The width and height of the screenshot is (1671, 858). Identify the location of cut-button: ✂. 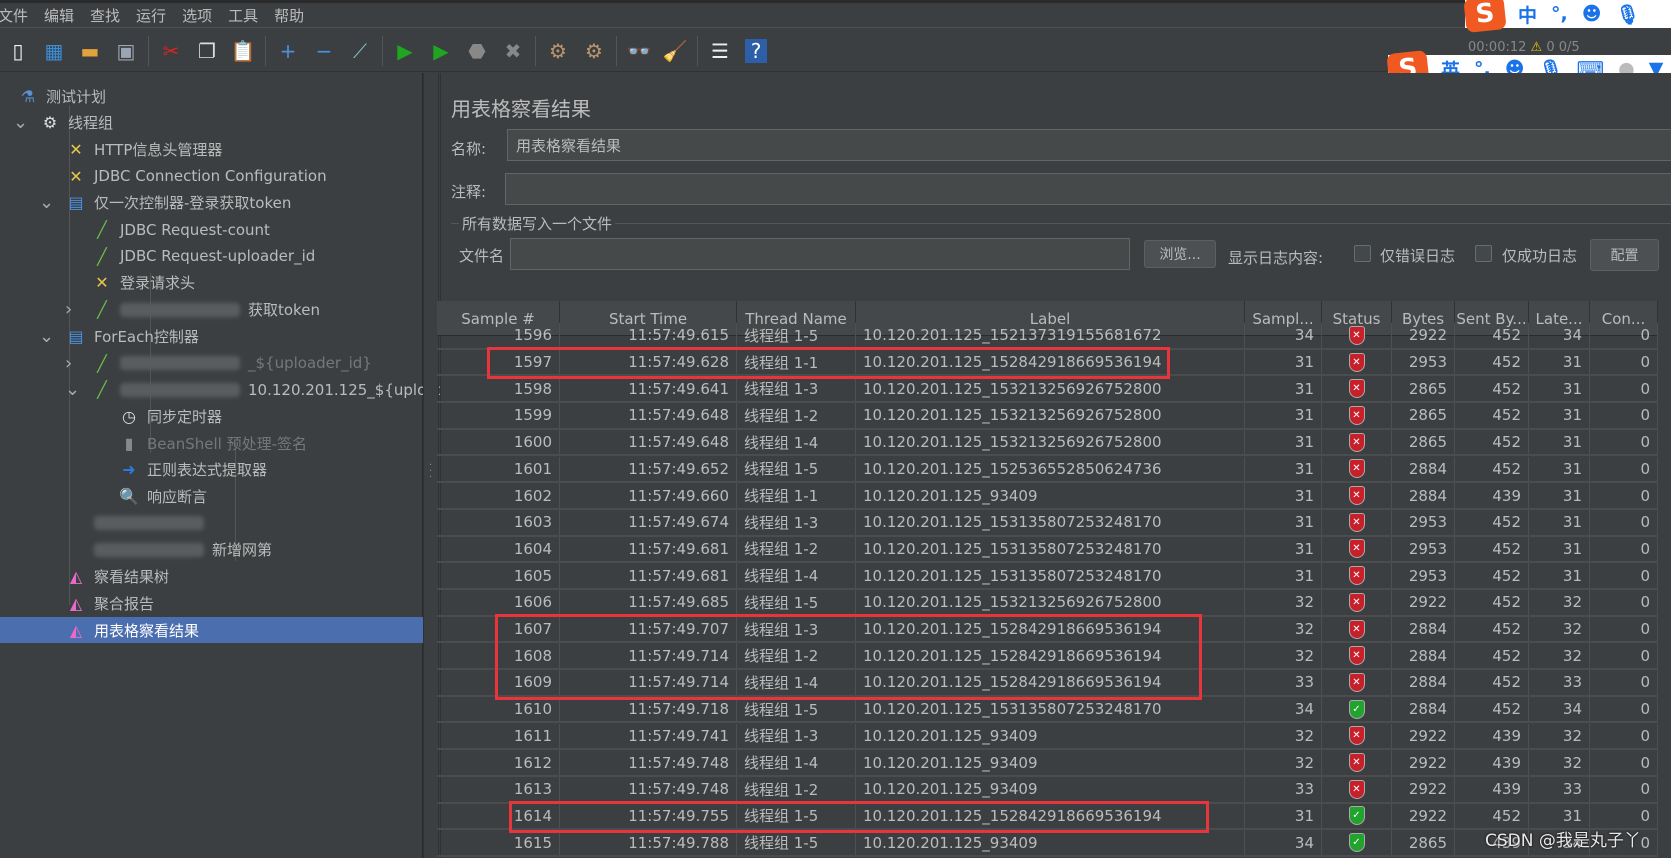
(171, 51).